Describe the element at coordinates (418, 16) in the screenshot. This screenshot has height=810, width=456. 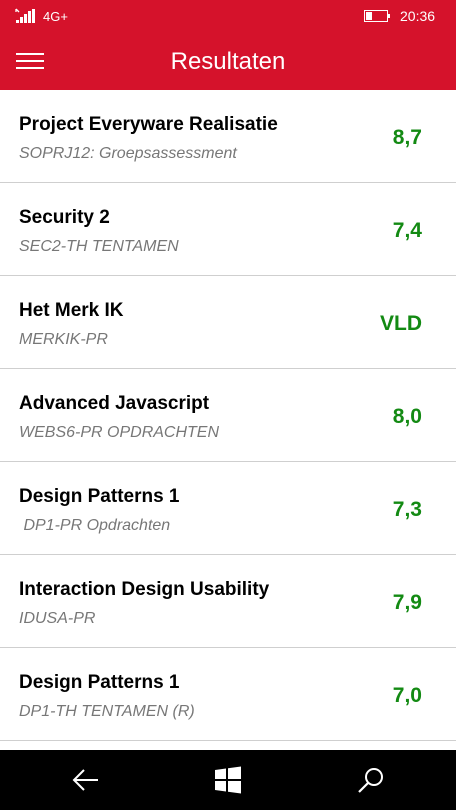
I see `clock: 20:36` at that location.